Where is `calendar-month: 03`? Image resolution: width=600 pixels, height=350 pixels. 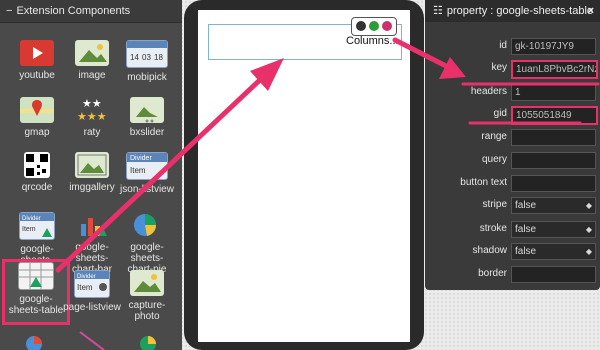 calendar-month: 03 is located at coordinates (146, 57).